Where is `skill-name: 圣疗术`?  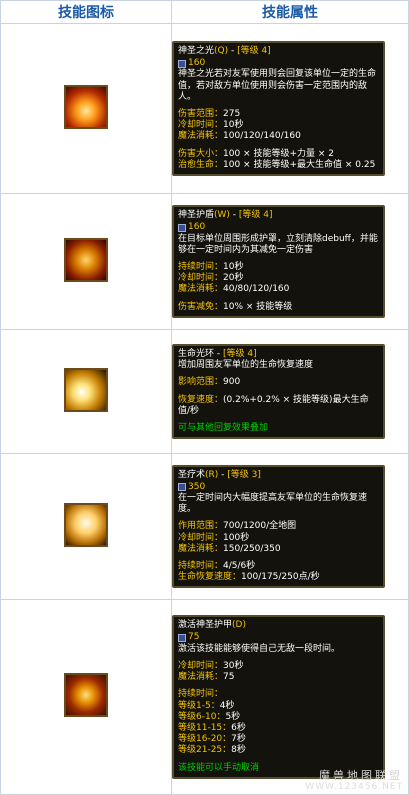
skill-name: 圣疗术 is located at coordinates (192, 474).